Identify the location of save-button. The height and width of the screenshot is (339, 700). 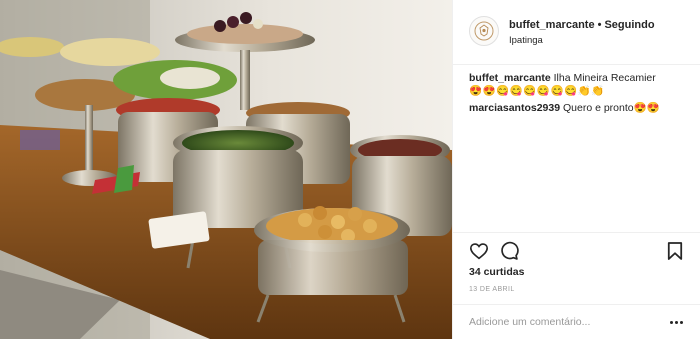
(675, 251).